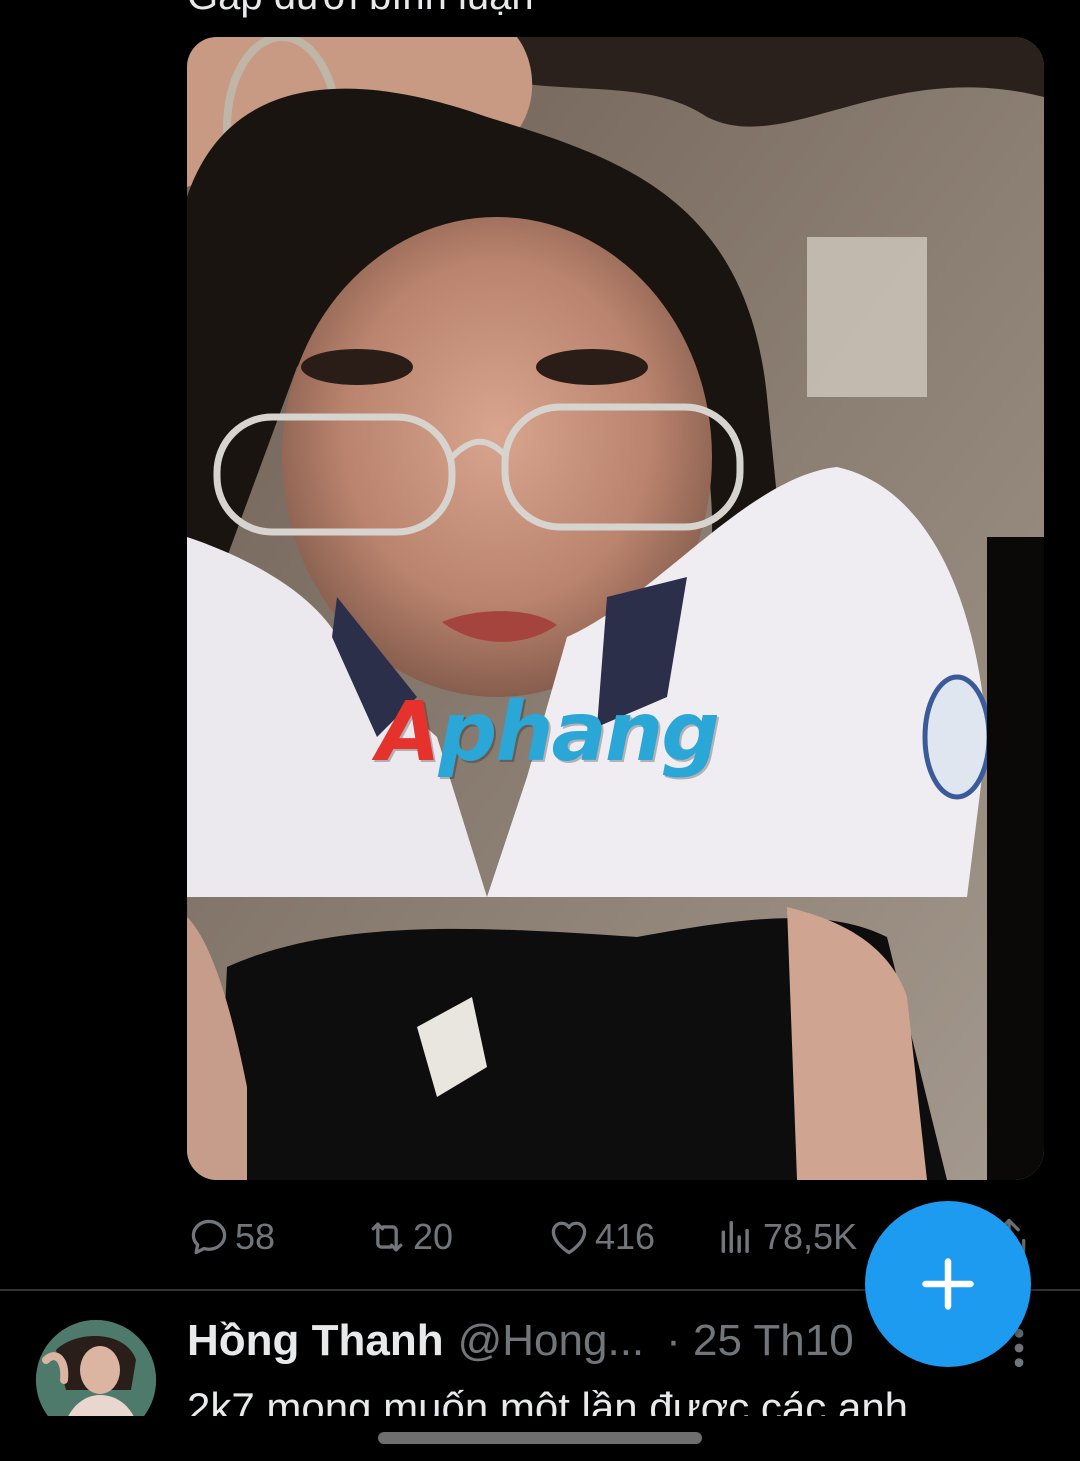 The width and height of the screenshot is (1080, 1461). What do you see at coordinates (255, 1236) in the screenshot?
I see `reply-count: 58` at bounding box center [255, 1236].